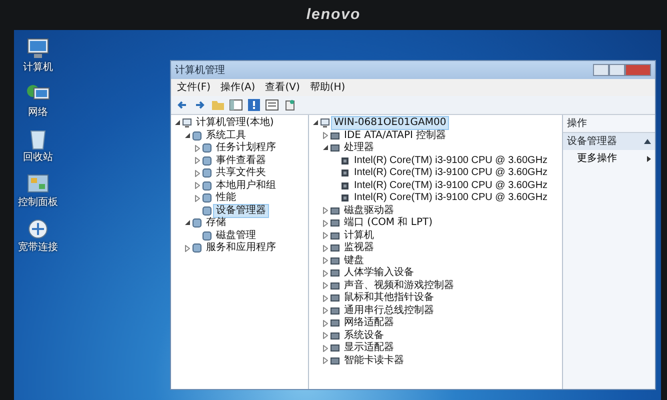  I want to click on tree-item: 计算机管理(本地), so click(235, 123).